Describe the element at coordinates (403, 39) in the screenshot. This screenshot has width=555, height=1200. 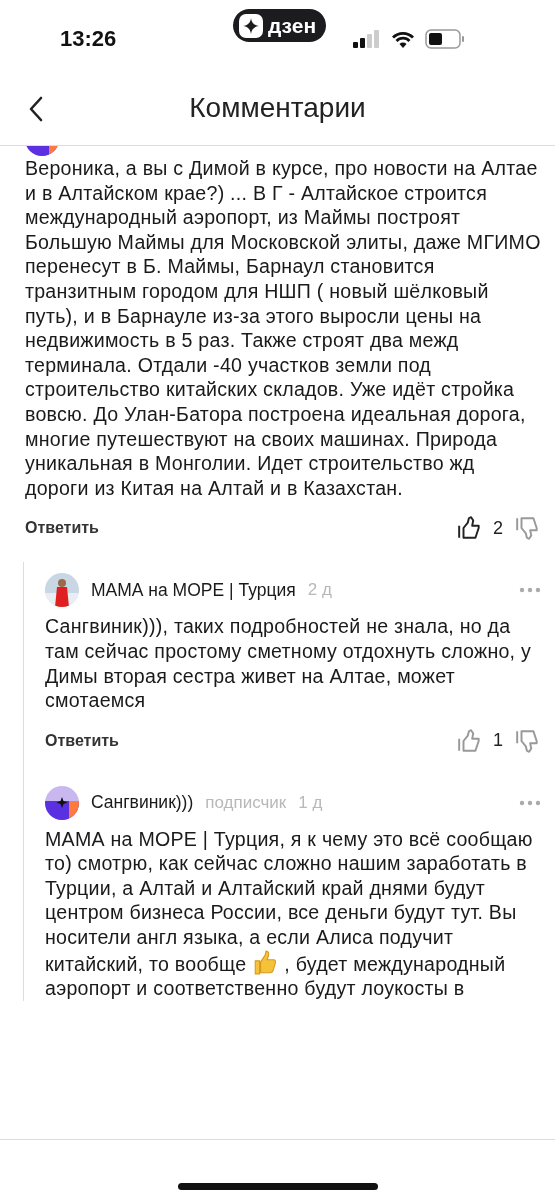
I see `wifi-icon` at that location.